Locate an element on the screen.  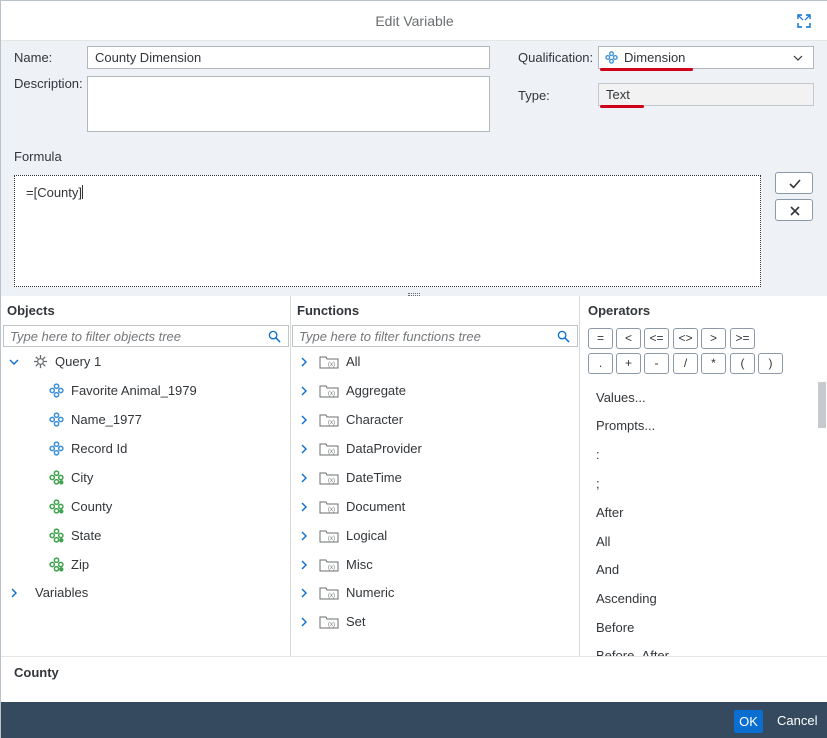
type-label: Type: is located at coordinates (534, 95).